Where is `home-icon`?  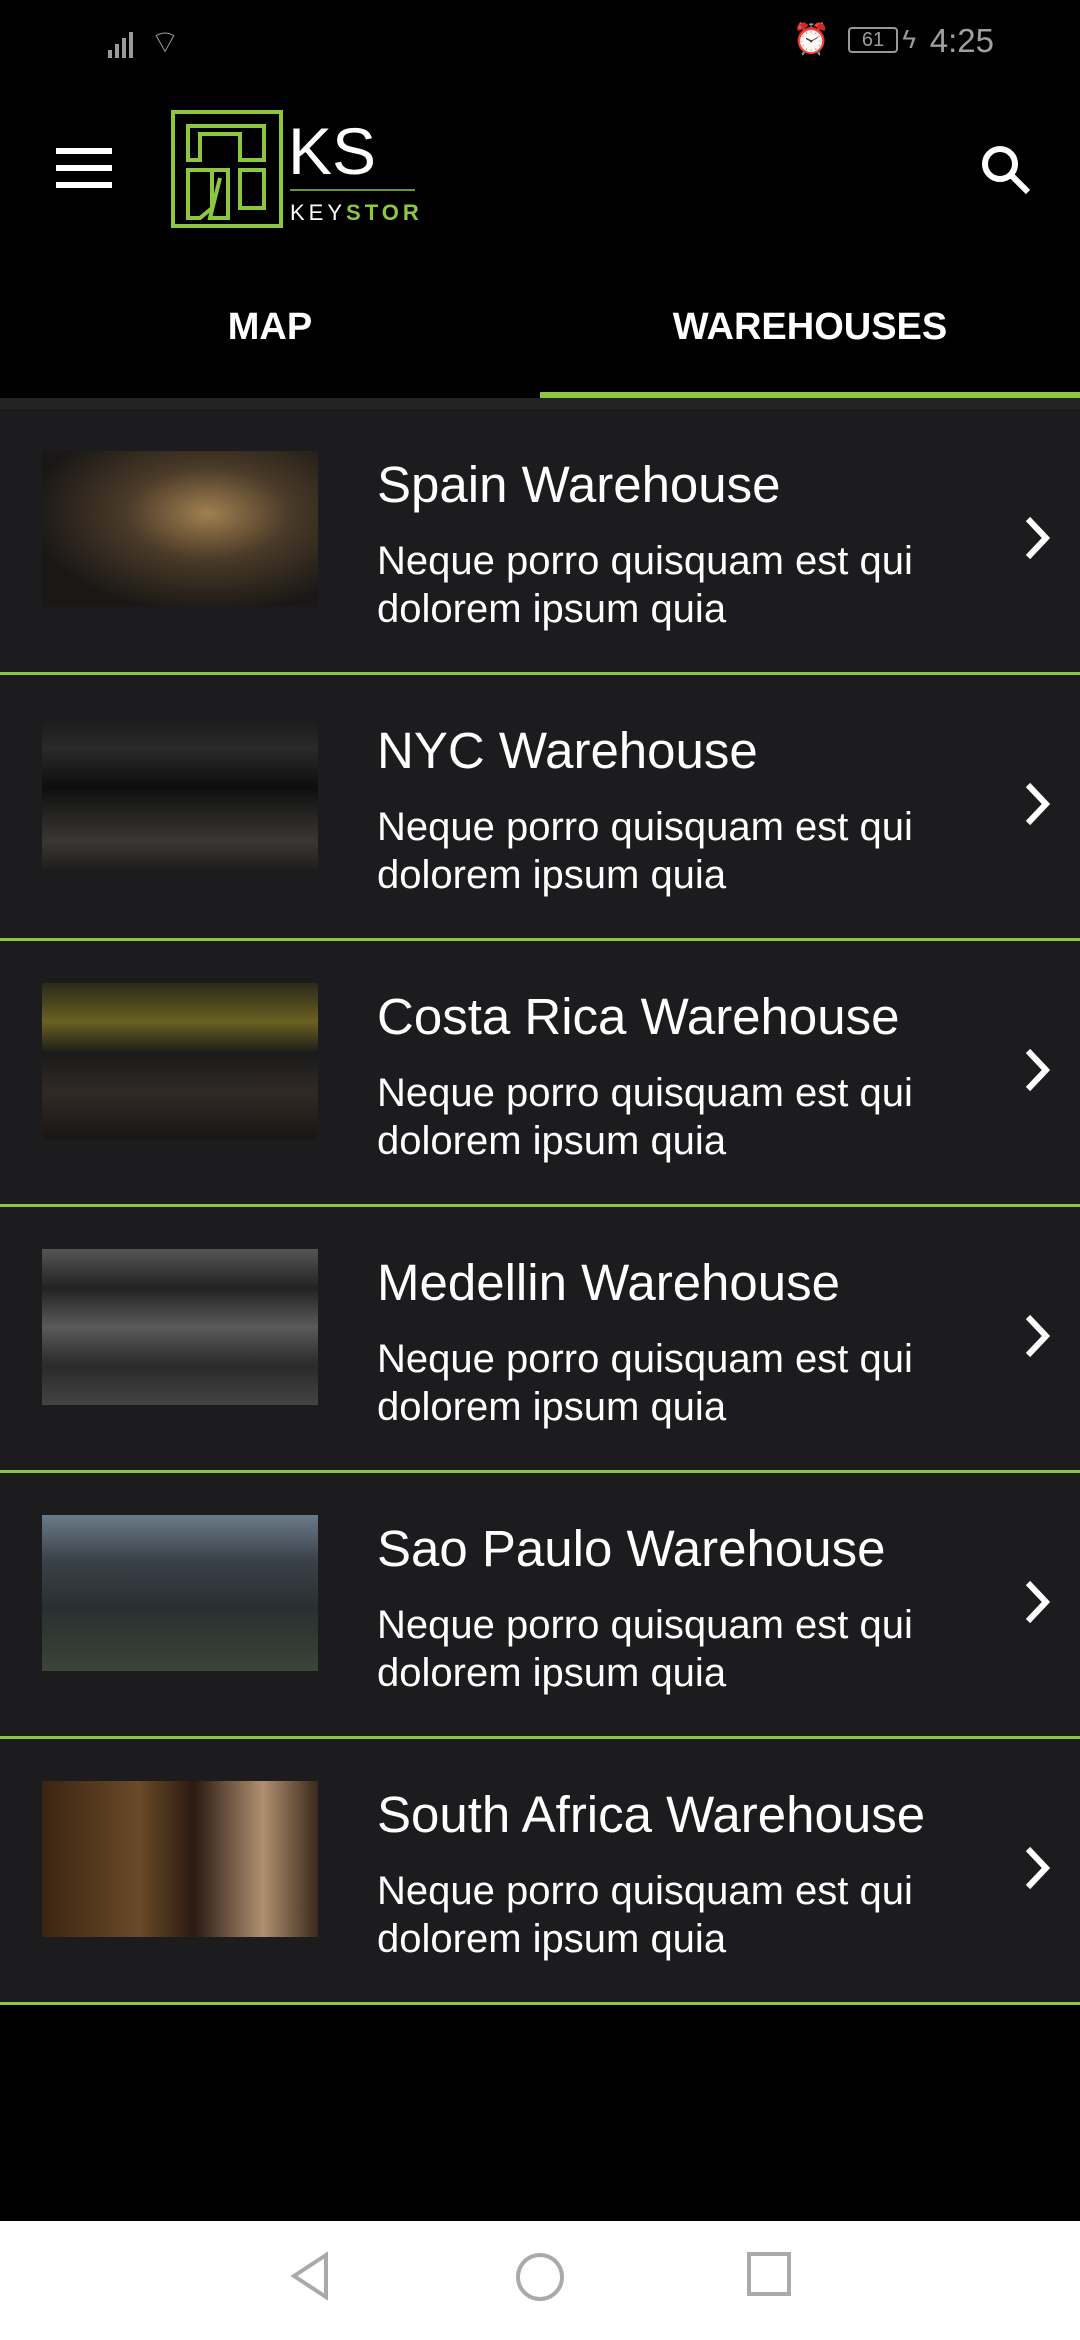
home-icon is located at coordinates (540, 2277).